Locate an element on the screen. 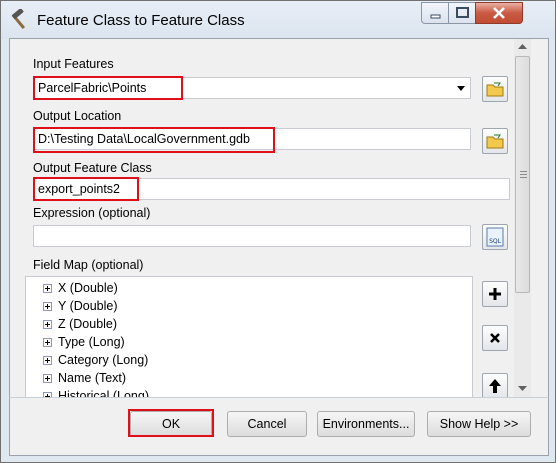  field-map-item: Category (Long) is located at coordinates (249, 360).